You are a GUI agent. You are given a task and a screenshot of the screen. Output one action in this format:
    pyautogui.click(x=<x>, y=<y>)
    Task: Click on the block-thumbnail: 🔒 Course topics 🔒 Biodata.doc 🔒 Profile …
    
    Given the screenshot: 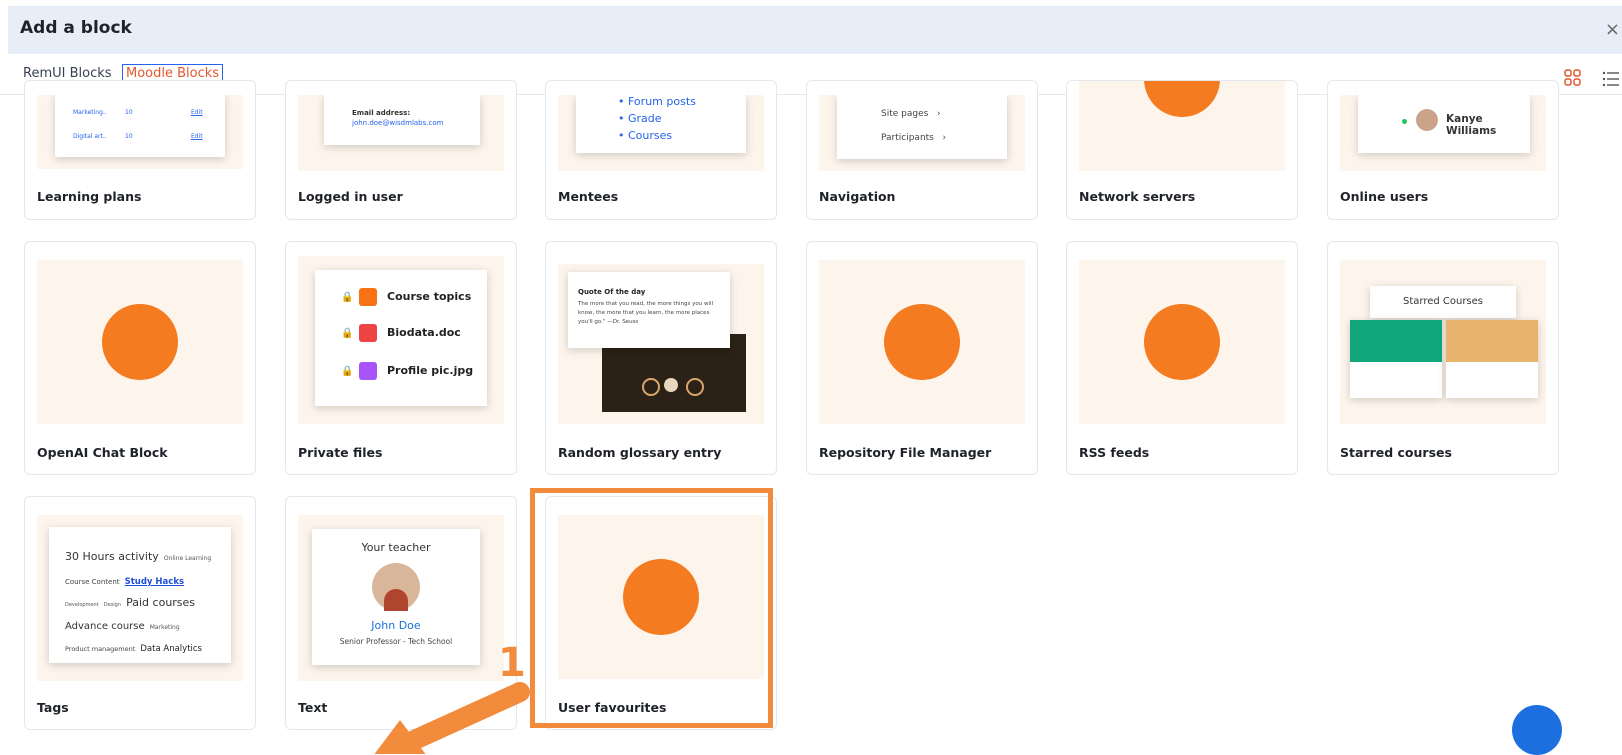 What is the action you would take?
    pyautogui.click(x=401, y=340)
    